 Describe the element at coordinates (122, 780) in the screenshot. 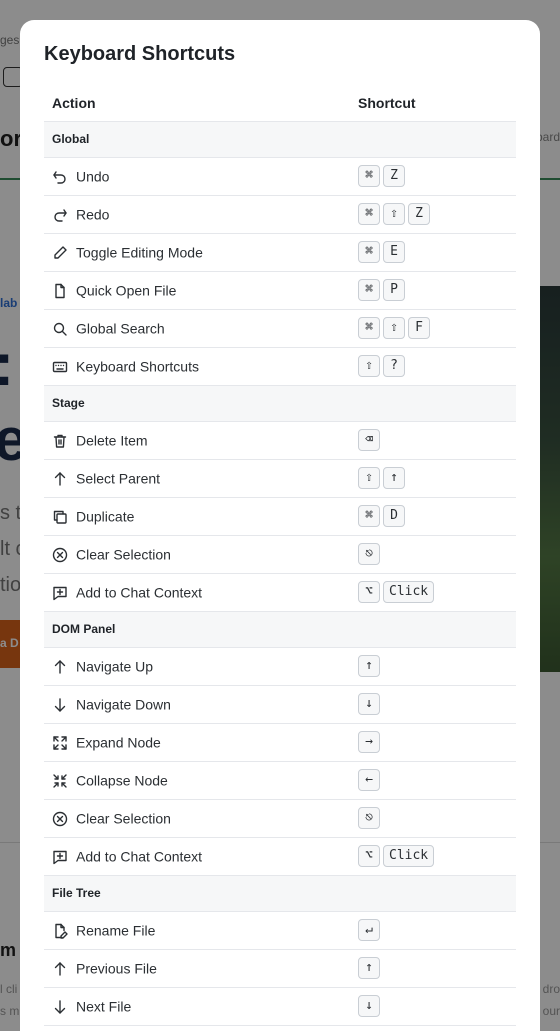

I see `action-label: Collapse Node` at that location.